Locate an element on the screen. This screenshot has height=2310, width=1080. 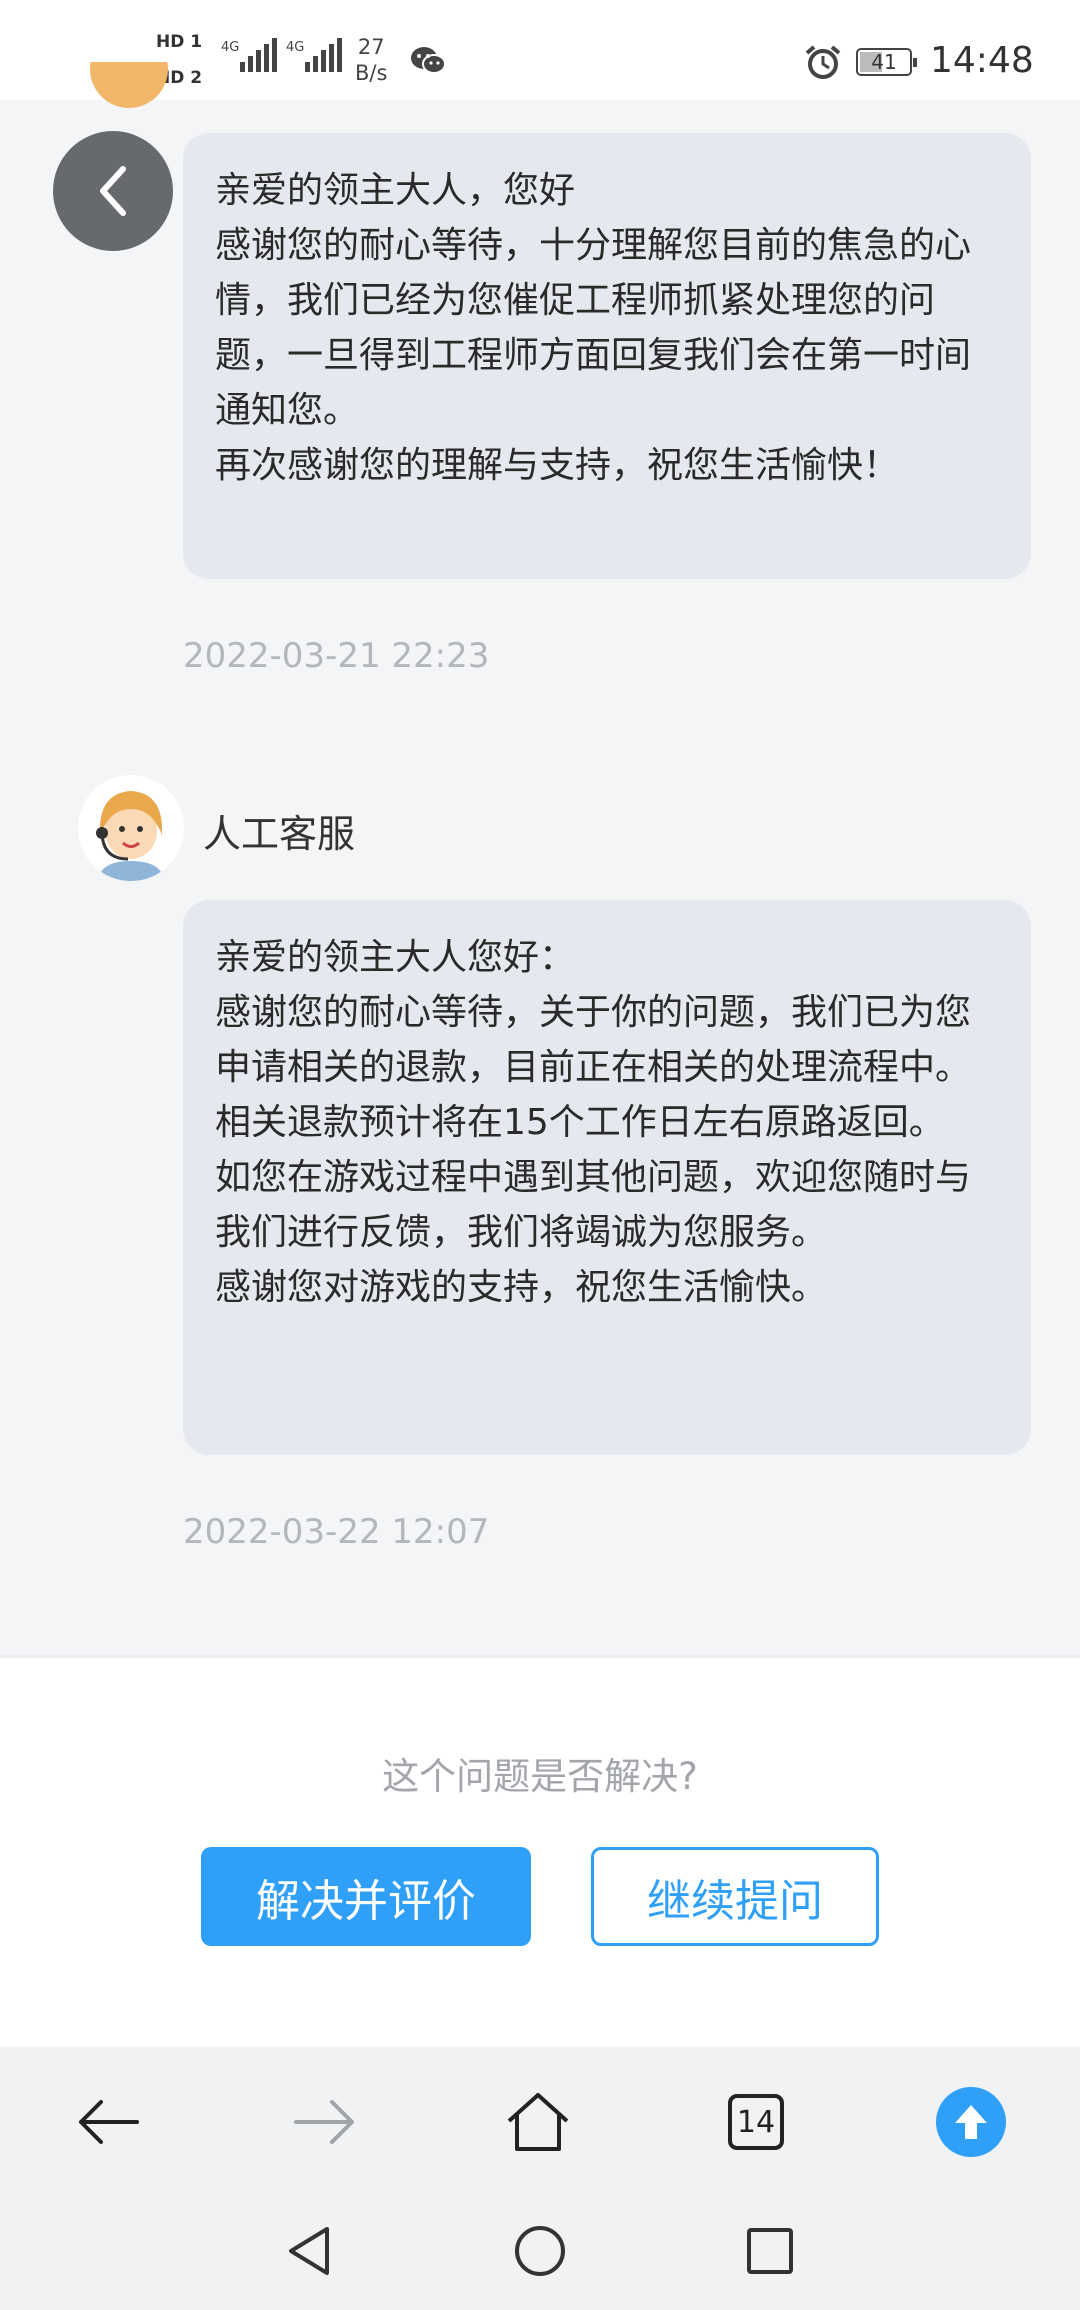
square-recents-icon is located at coordinates (770, 2251).